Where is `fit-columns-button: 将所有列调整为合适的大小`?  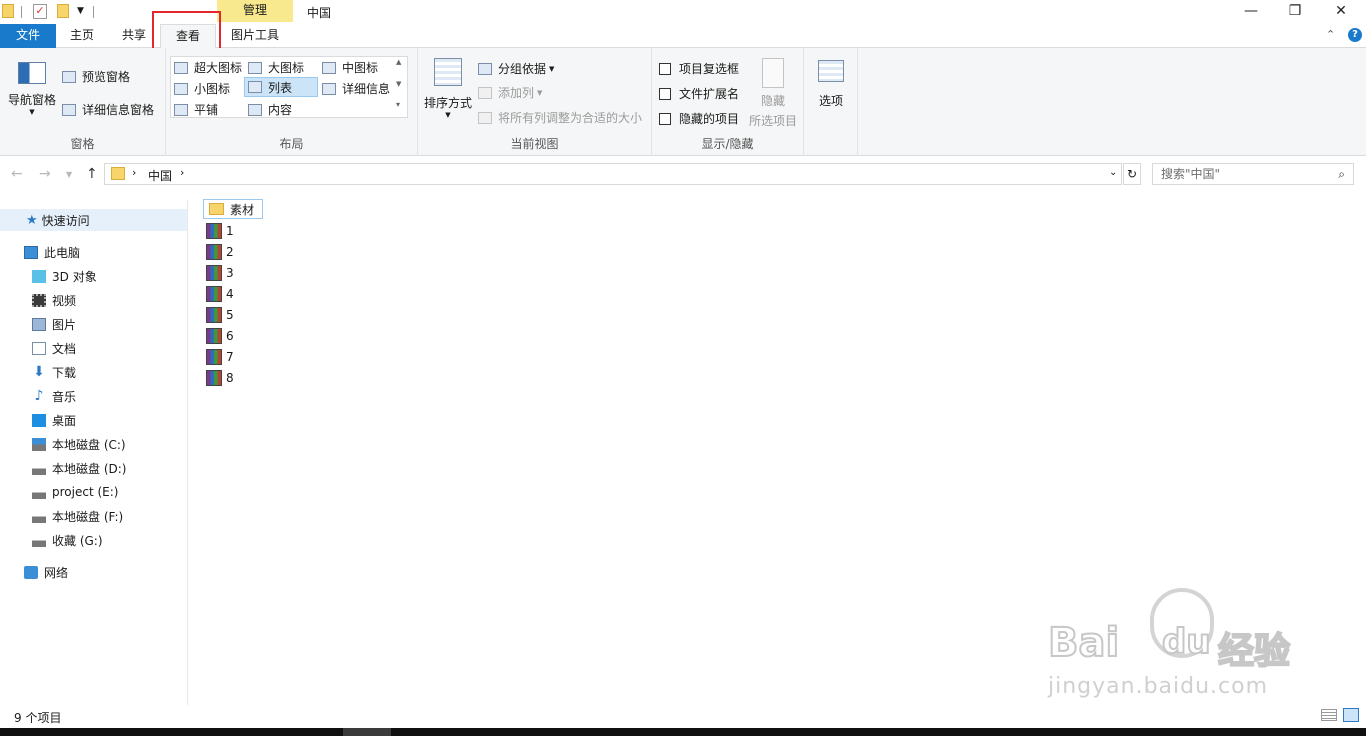 fit-columns-button: 将所有列调整为合适的大小 is located at coordinates (560, 117).